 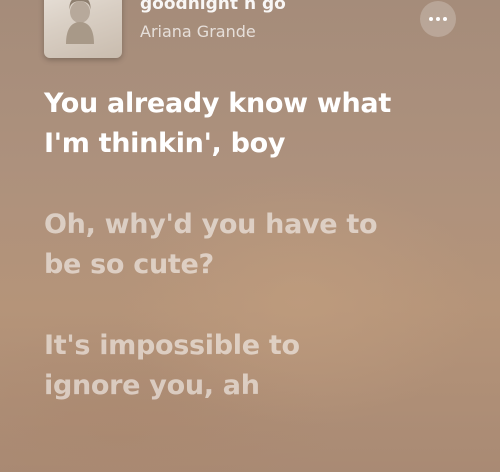 What do you see at coordinates (172, 345) in the screenshot?
I see `lyric-line: It's impossible to` at bounding box center [172, 345].